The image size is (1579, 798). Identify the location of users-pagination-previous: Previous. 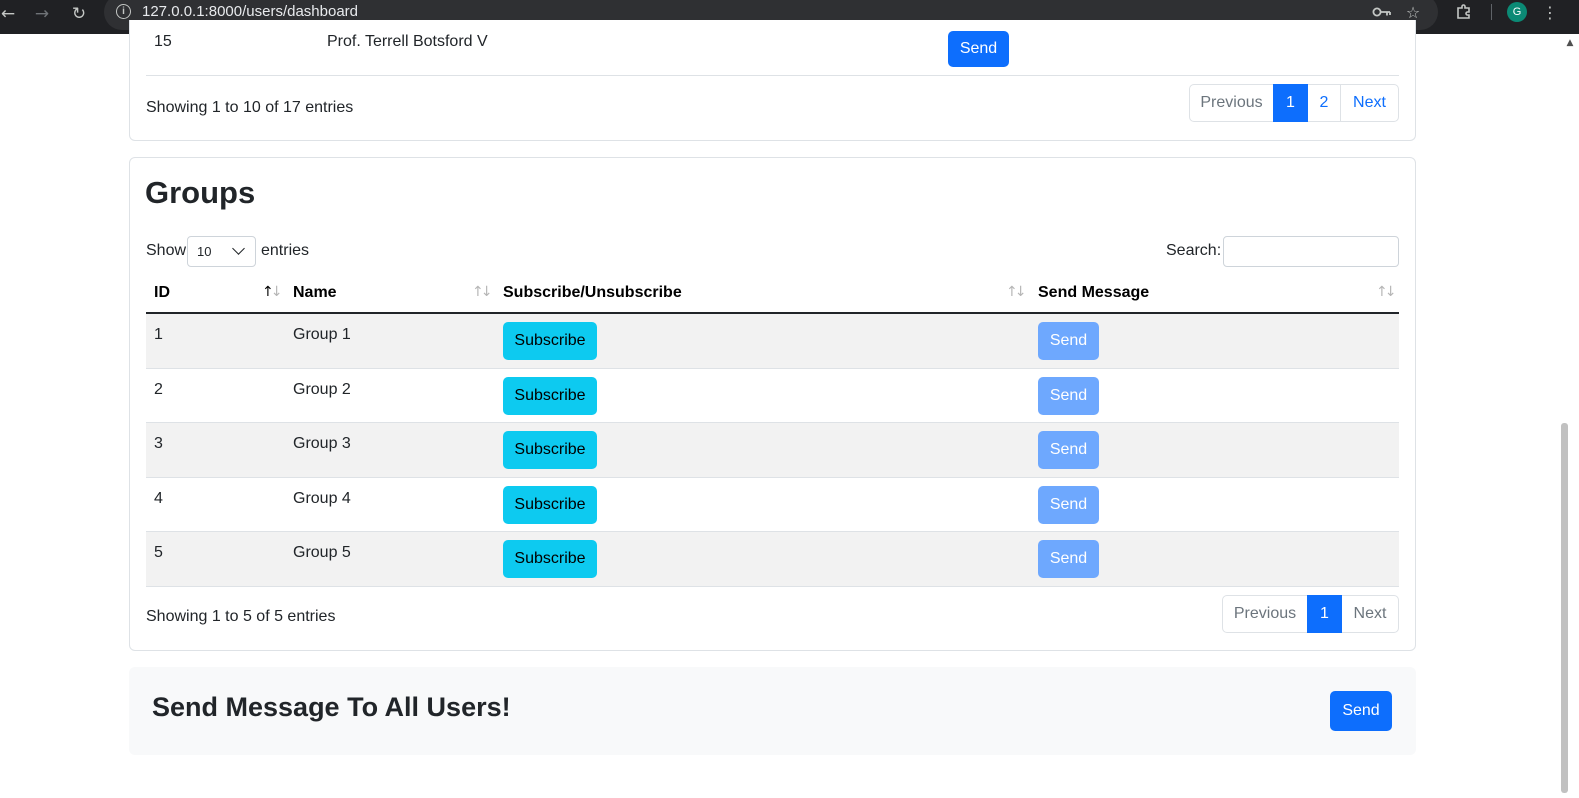
(1231, 103).